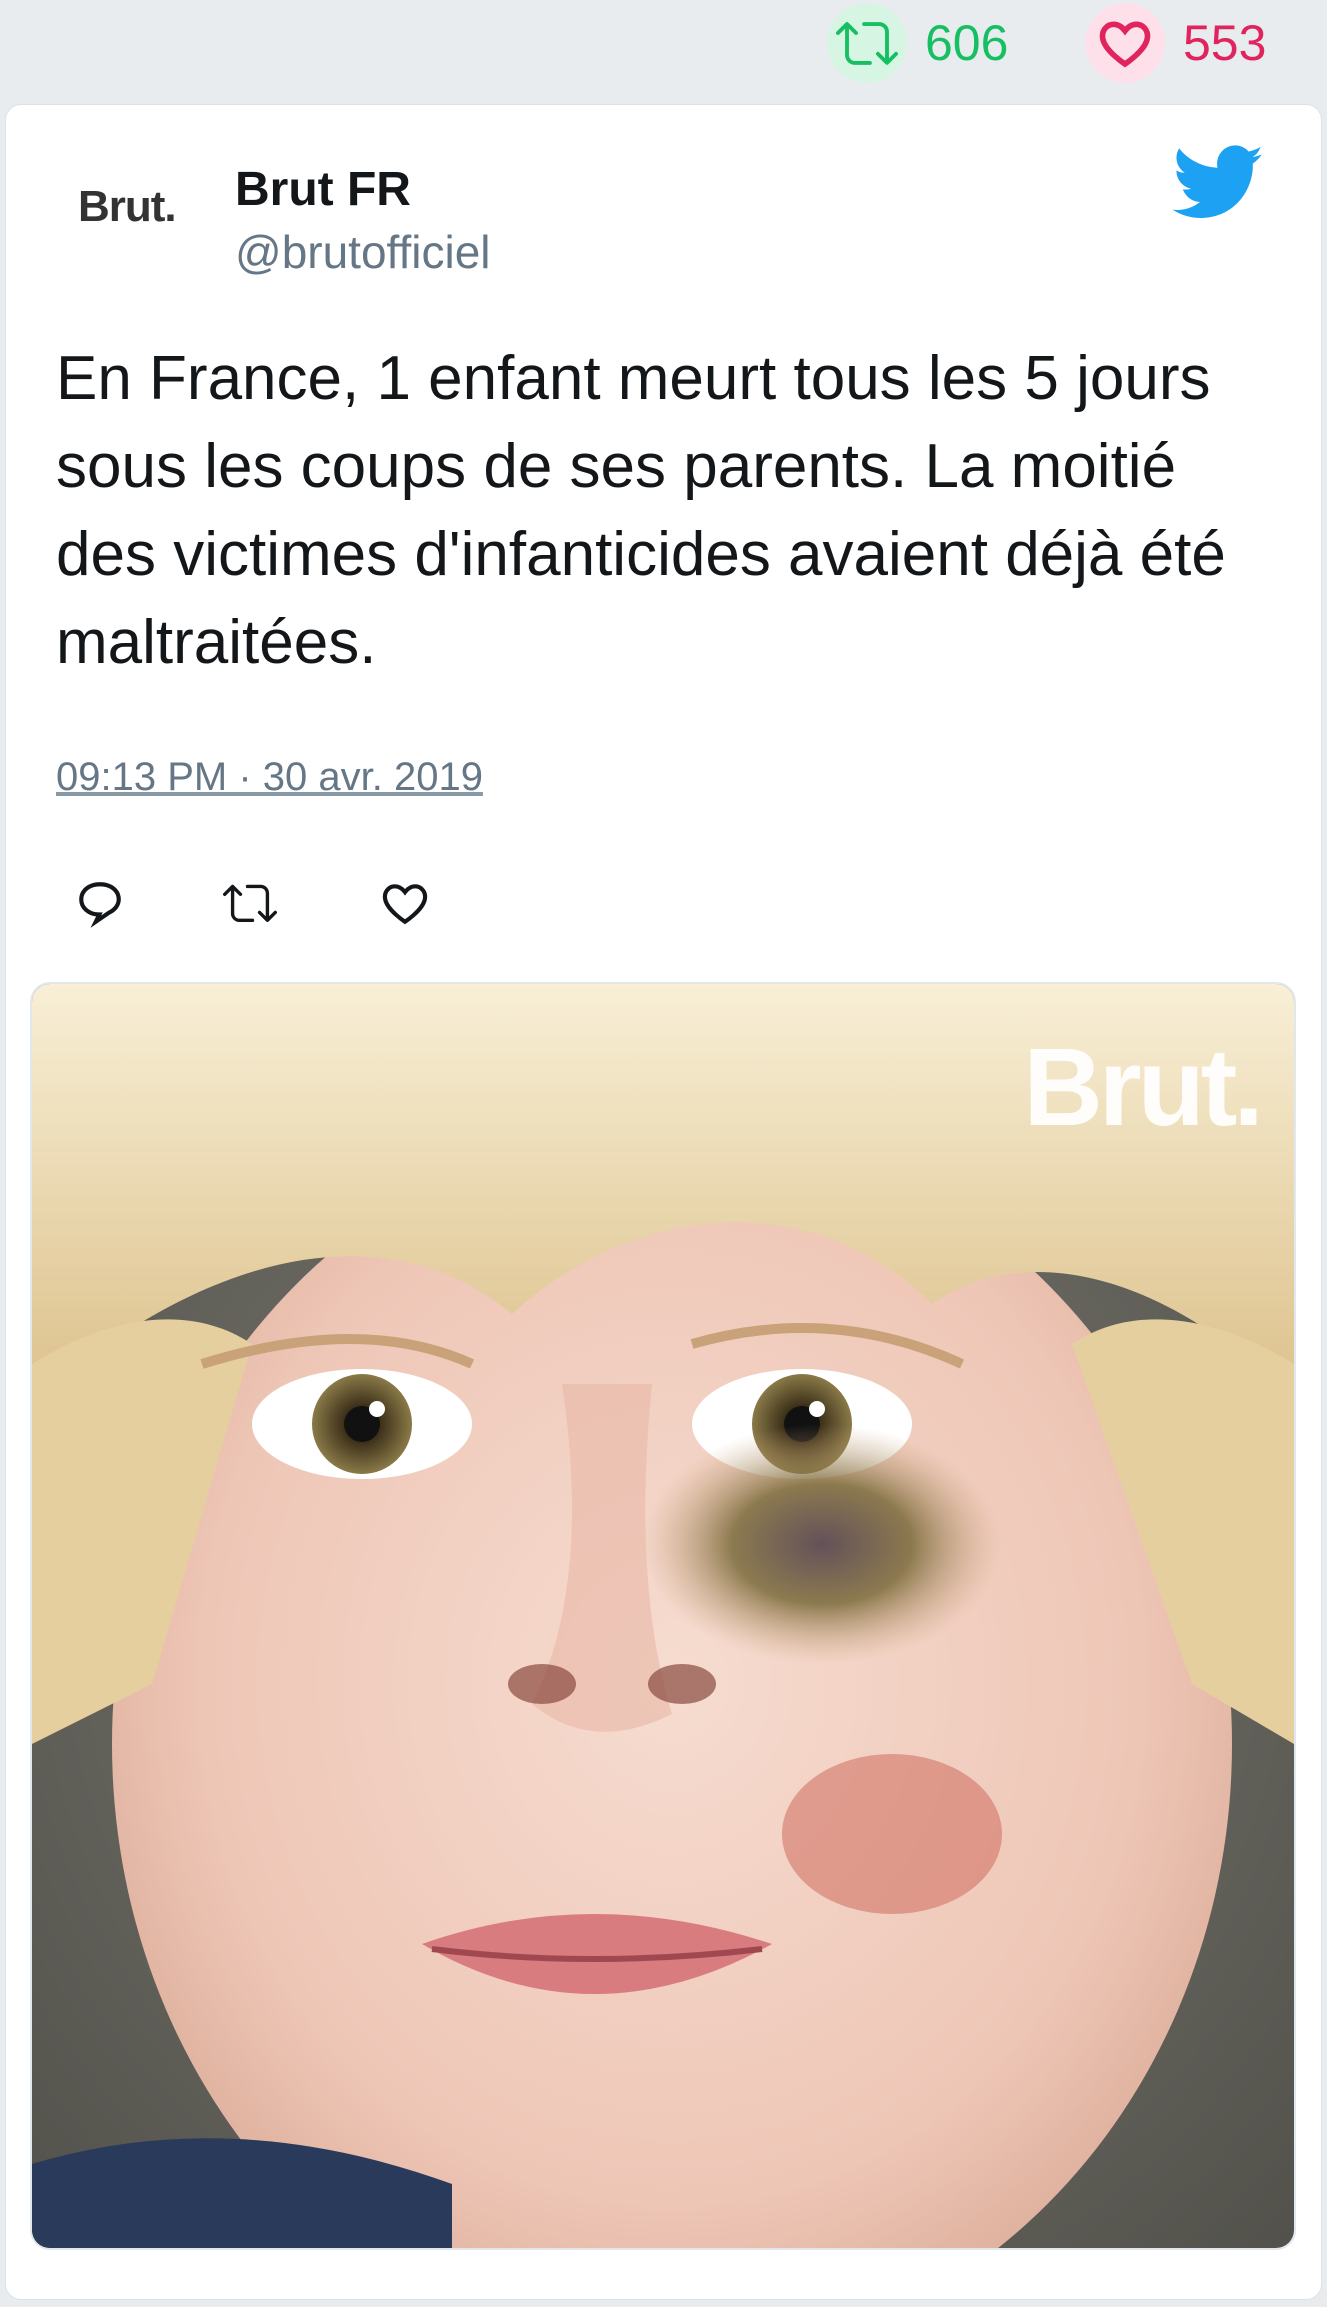 The width and height of the screenshot is (1327, 2307). I want to click on retweet-button, so click(250, 903).